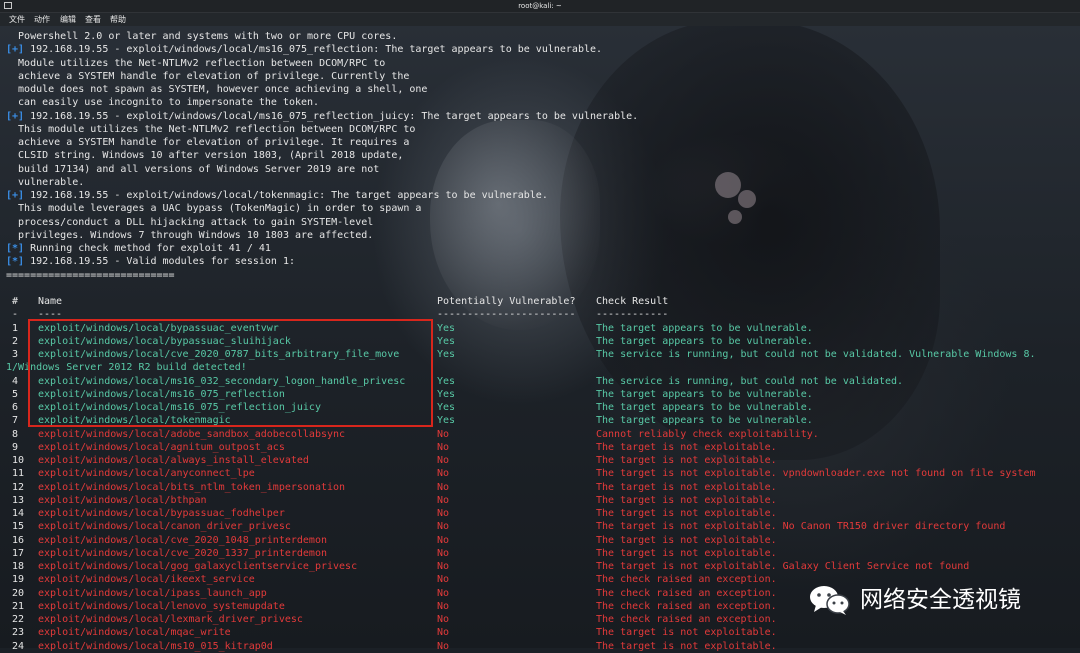  What do you see at coordinates (18, 593) in the screenshot?
I see `table-row-num: 20` at bounding box center [18, 593].